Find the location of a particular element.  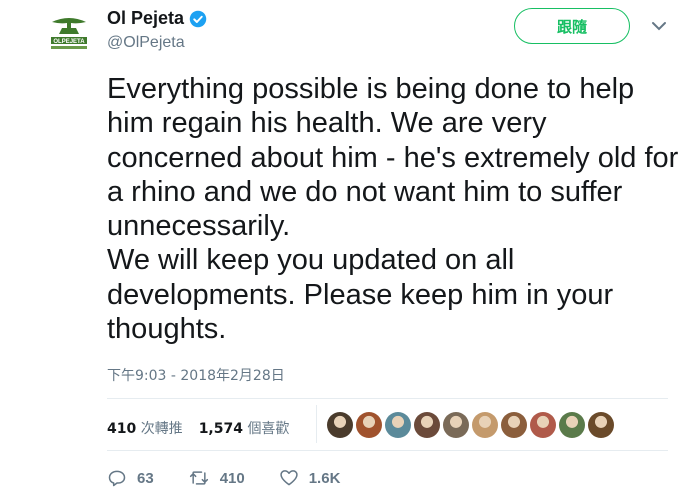

like-count: 1.6K is located at coordinates (324, 478).